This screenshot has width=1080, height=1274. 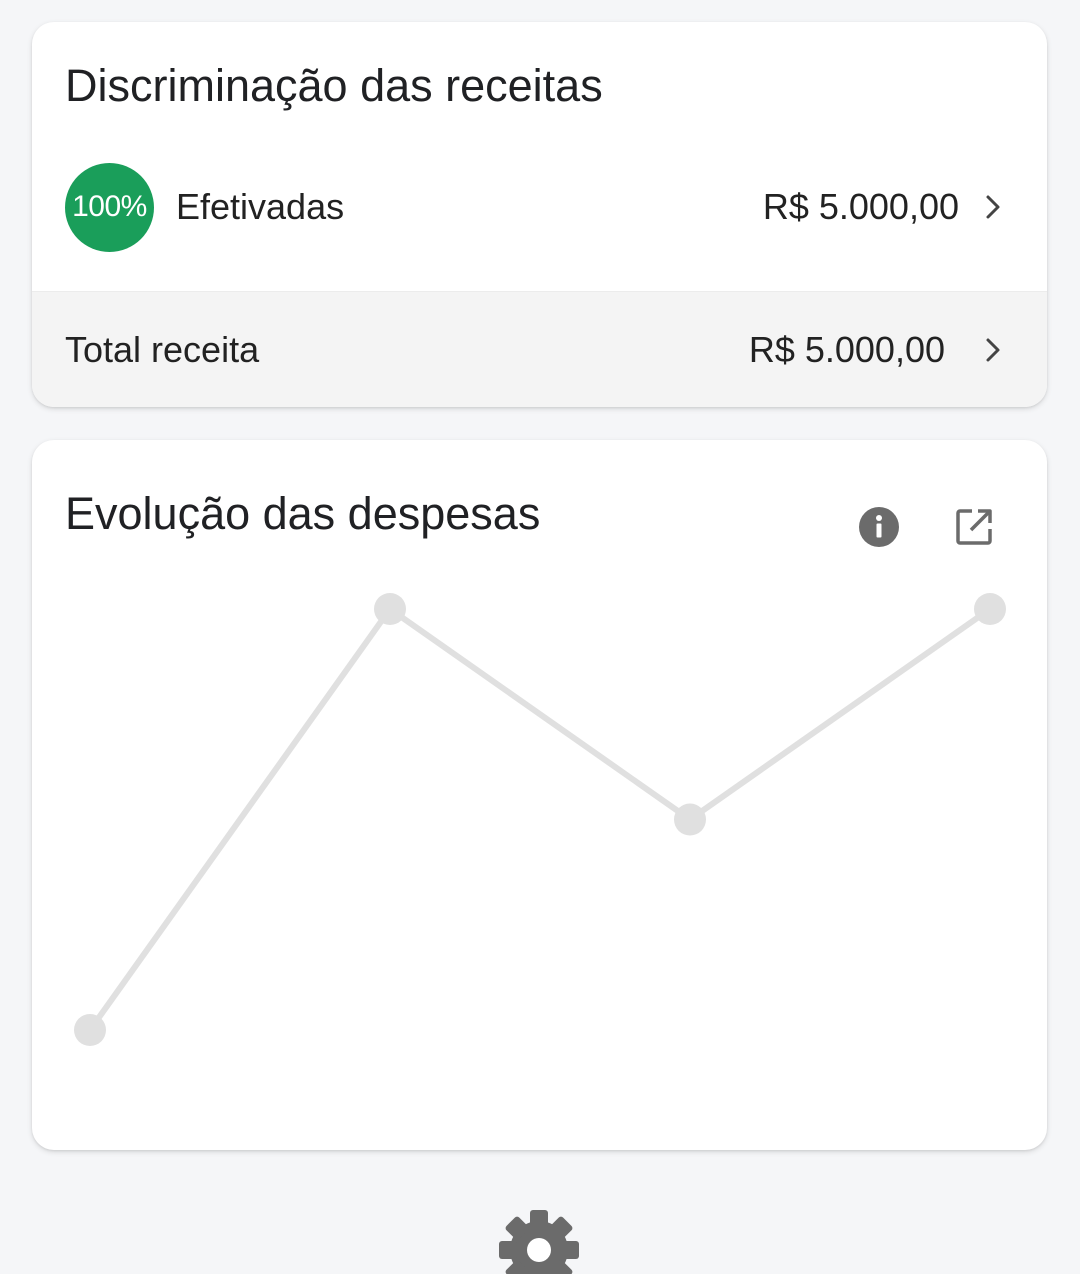 I want to click on gear-icon, so click(x=539, y=1242).